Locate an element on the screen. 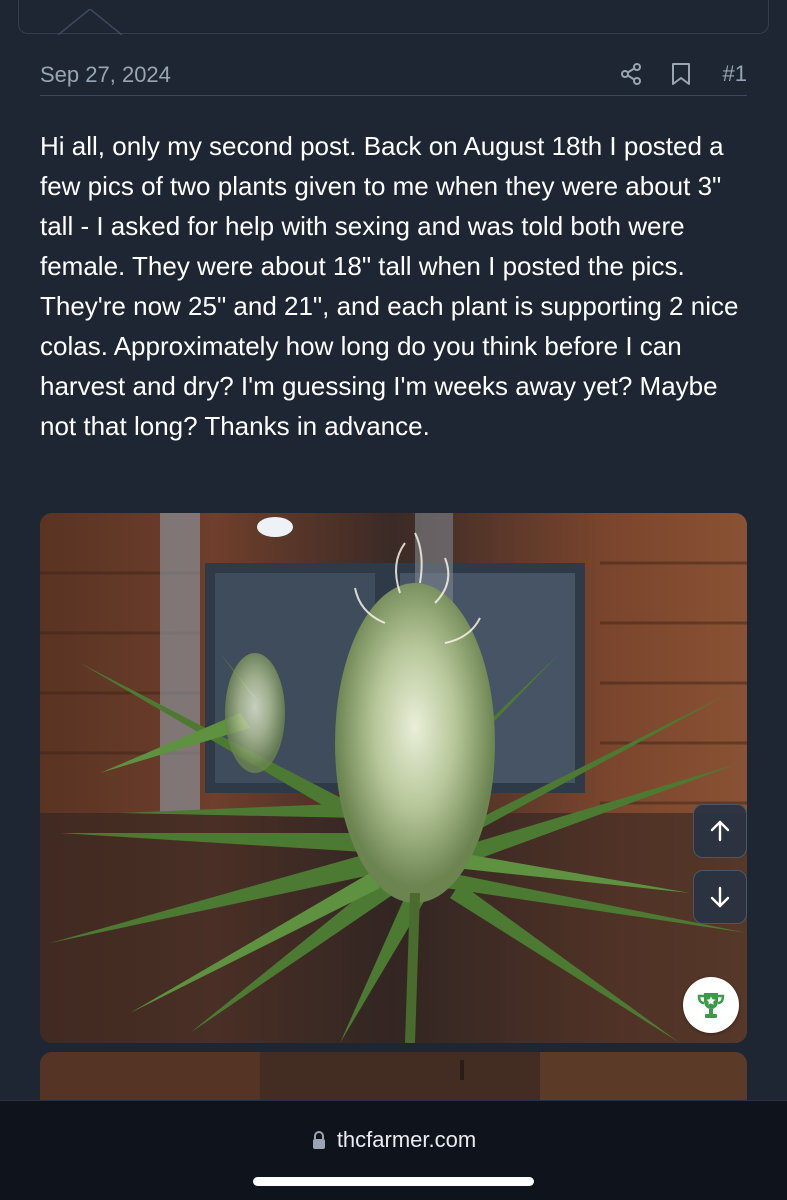  share-icon is located at coordinates (631, 74).